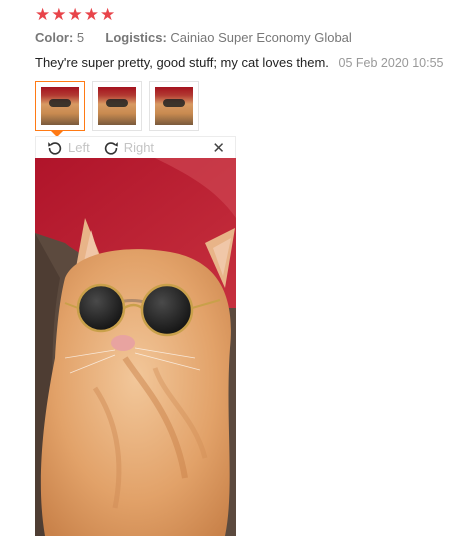 The image size is (476, 541). I want to click on logistics-value: Cainiao Super Economy Global, so click(261, 37).